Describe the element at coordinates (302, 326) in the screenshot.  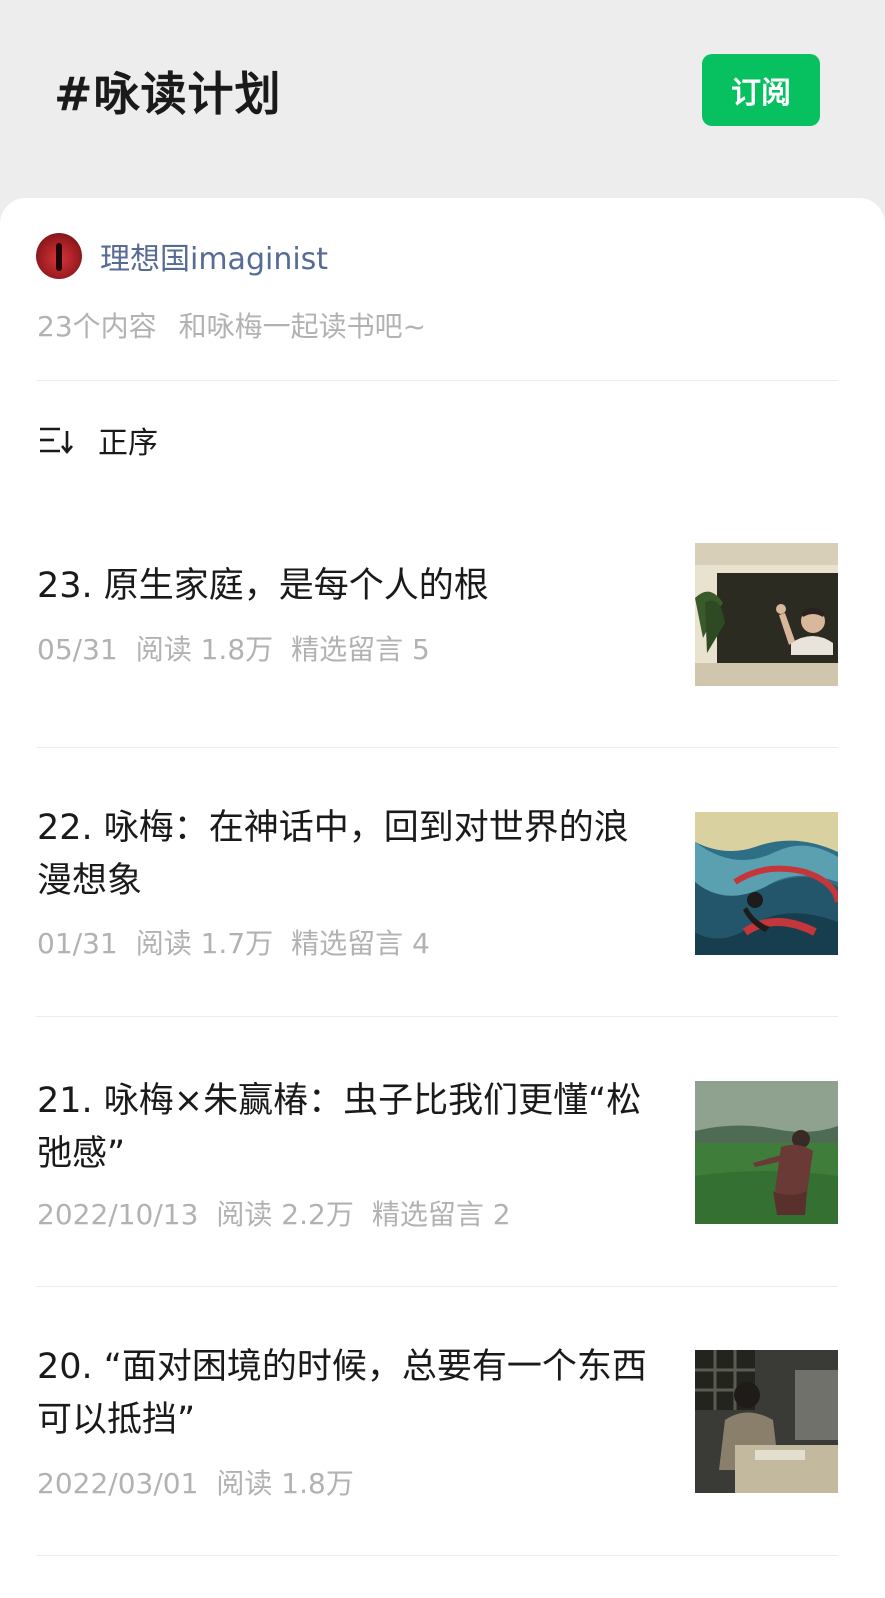
I see `collection-description: 和咏梅一起读书吧~` at that location.